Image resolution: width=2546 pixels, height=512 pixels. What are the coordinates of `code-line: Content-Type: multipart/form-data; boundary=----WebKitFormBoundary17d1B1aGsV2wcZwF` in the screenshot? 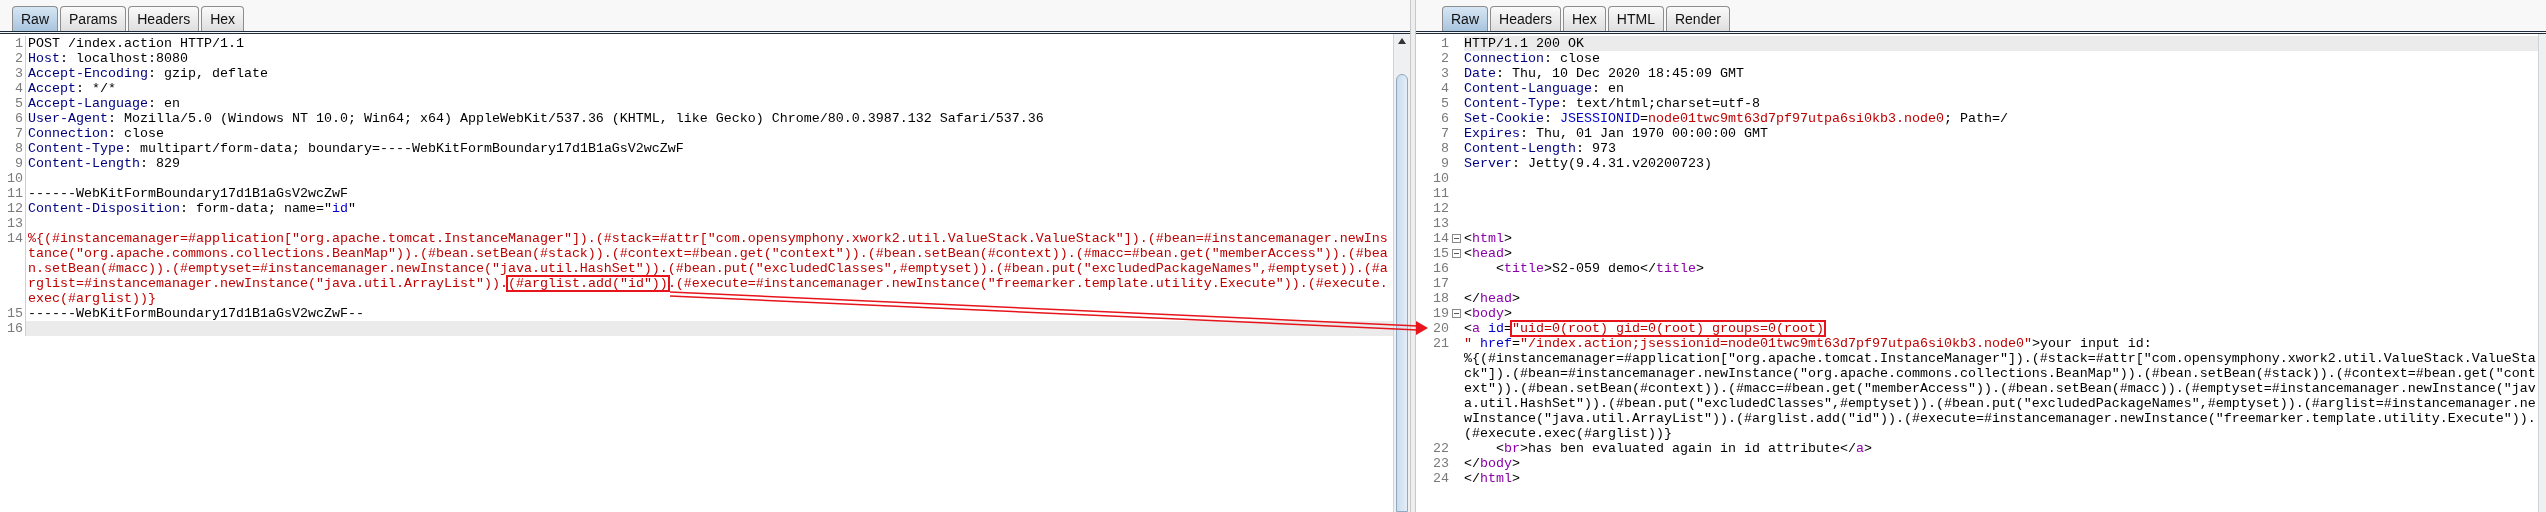 It's located at (356, 148).